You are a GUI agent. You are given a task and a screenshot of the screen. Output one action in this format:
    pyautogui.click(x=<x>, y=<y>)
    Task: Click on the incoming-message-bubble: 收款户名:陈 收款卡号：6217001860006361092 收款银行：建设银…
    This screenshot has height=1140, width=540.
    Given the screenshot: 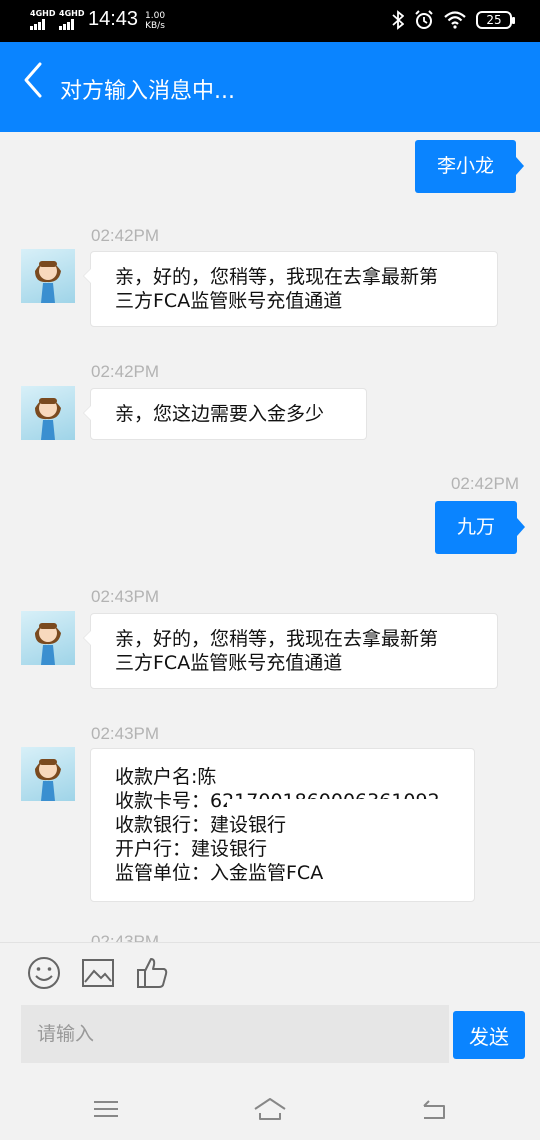 What is the action you would take?
    pyautogui.click(x=282, y=825)
    